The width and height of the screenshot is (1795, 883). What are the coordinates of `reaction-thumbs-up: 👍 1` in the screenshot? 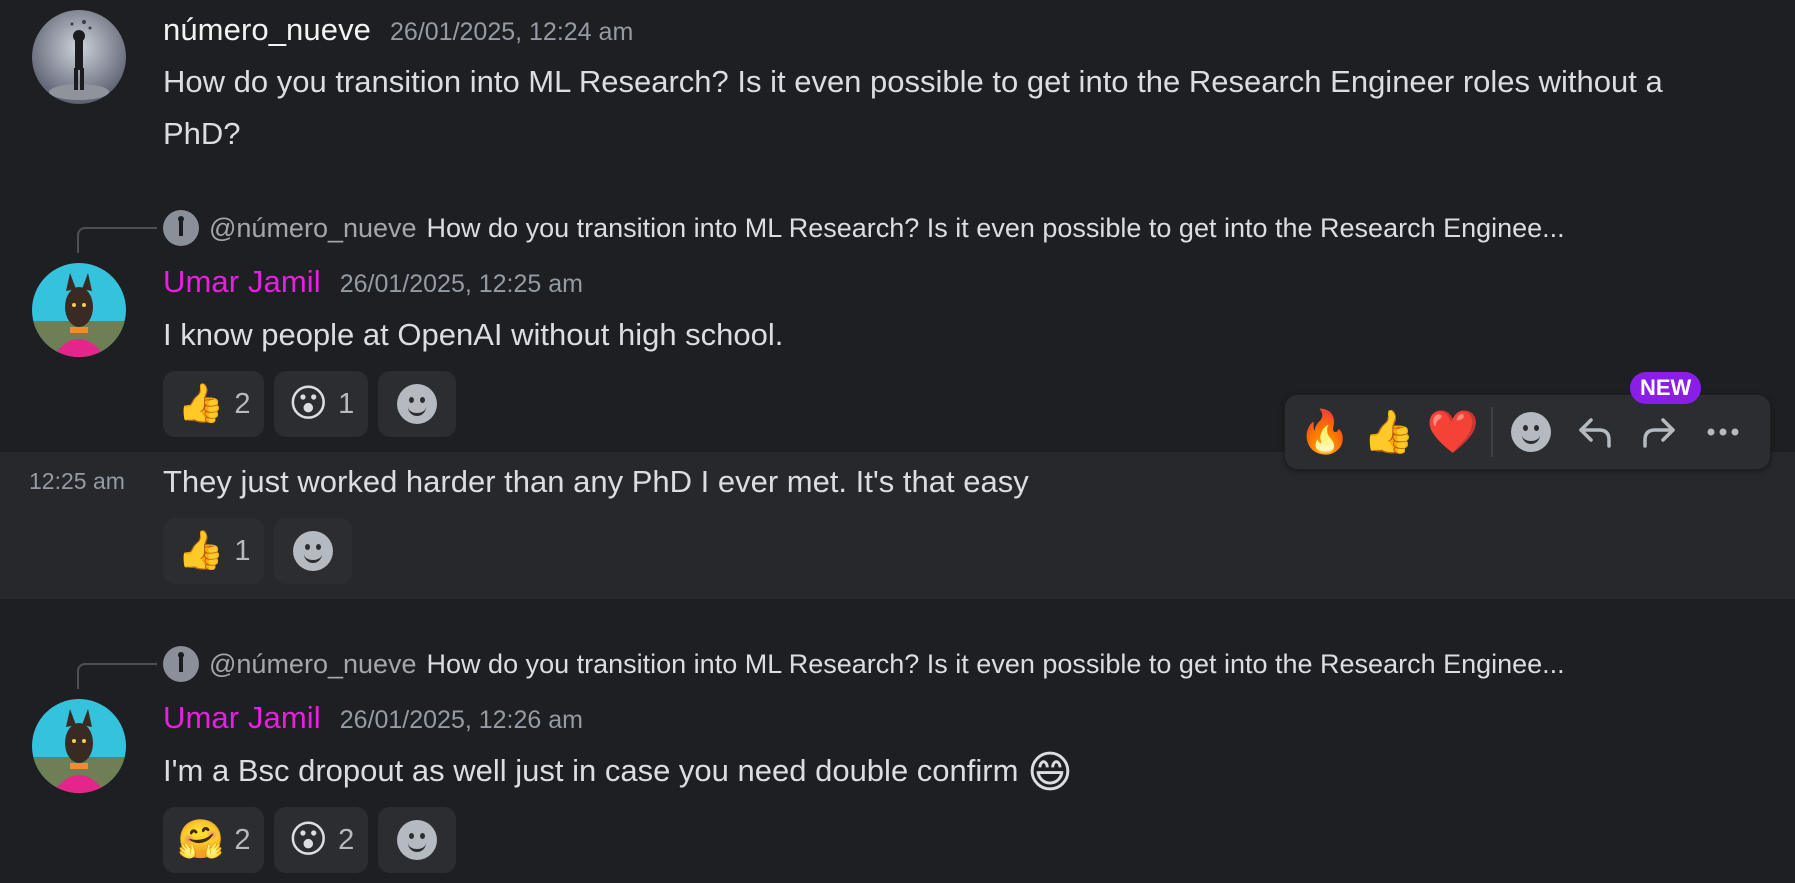 It's located at (214, 551).